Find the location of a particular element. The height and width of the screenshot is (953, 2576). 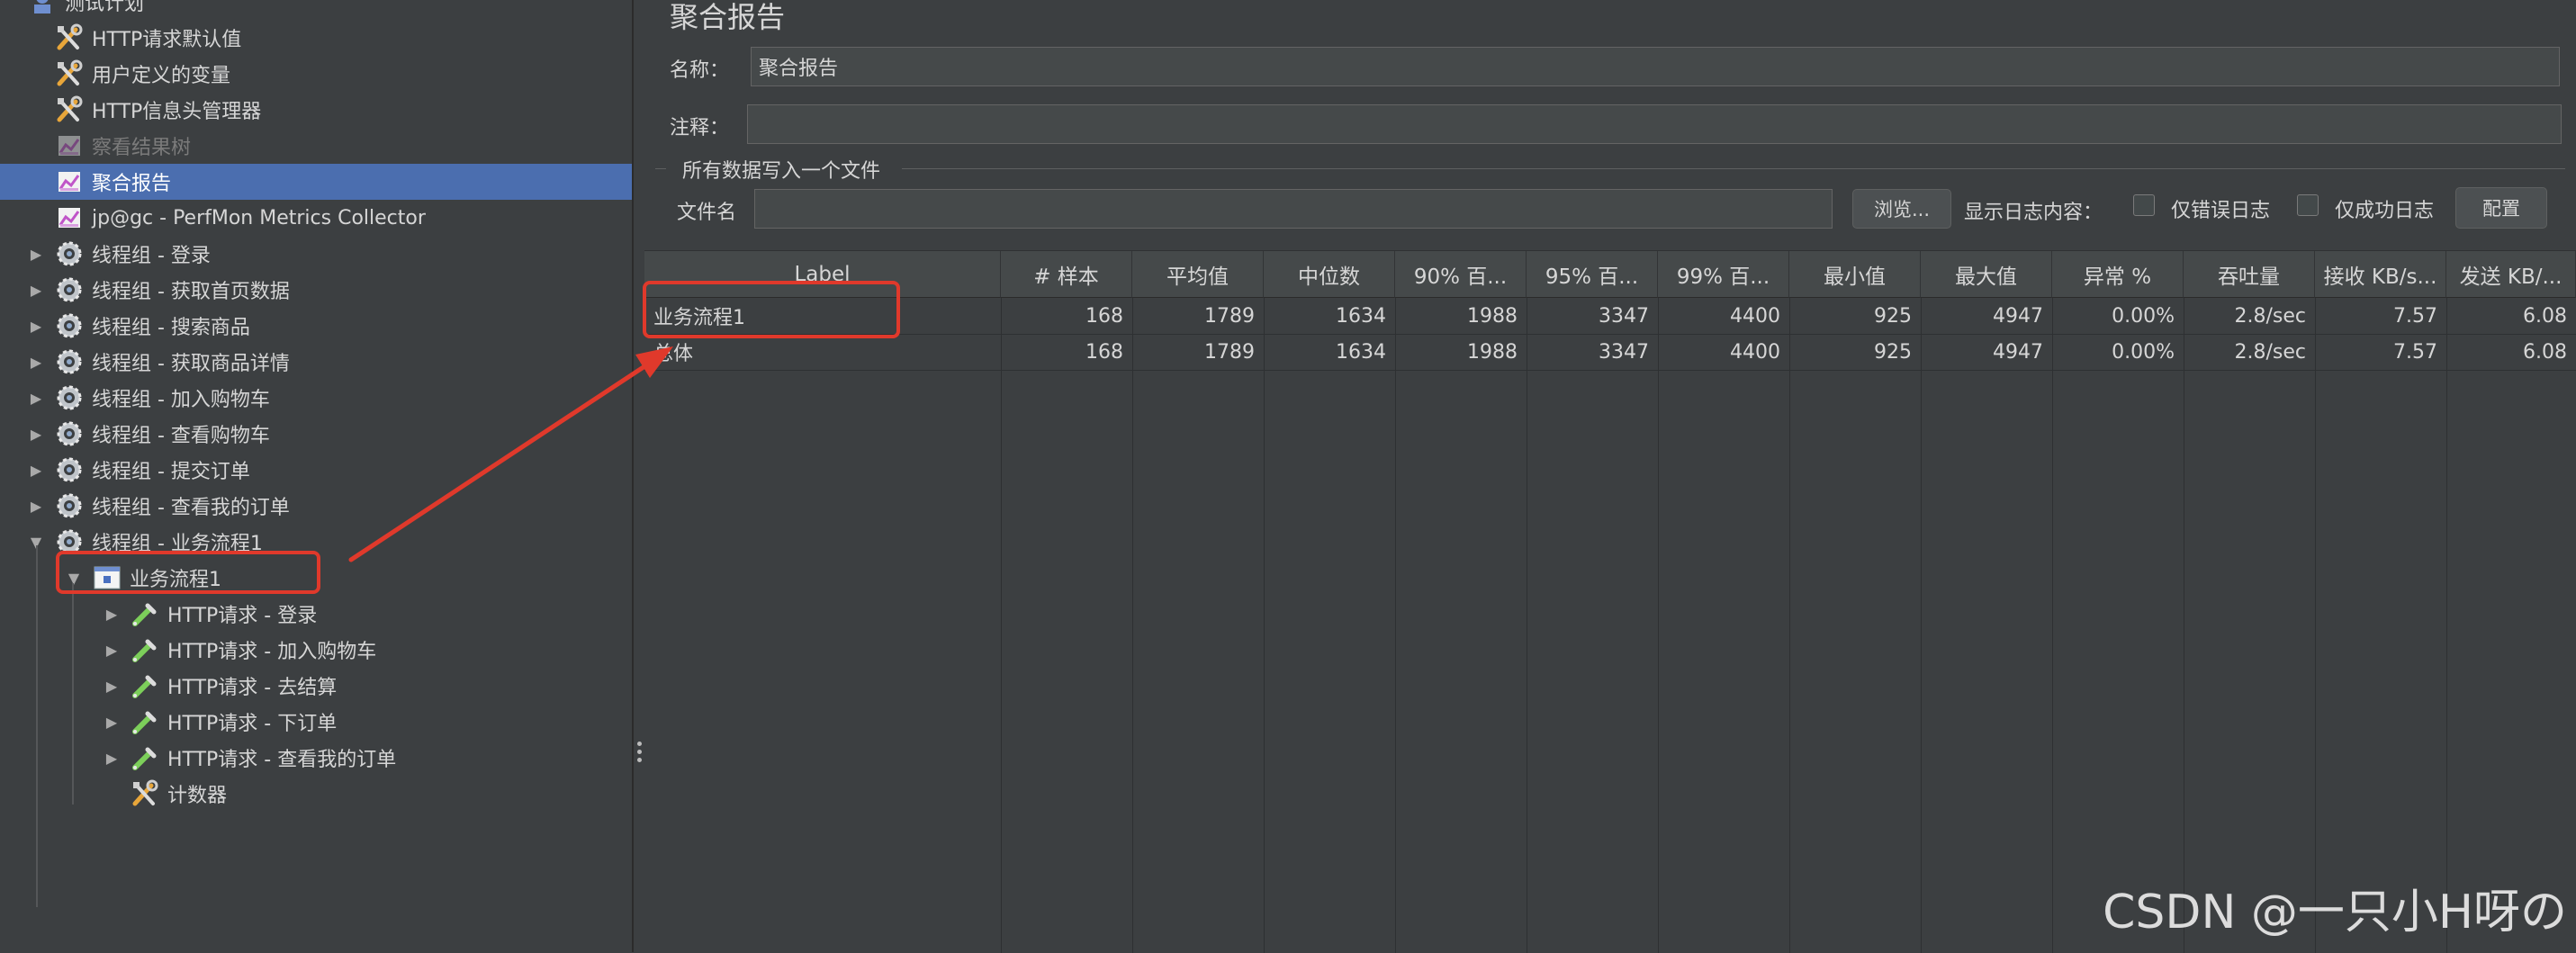

row-divider is located at coordinates (1610, 370).